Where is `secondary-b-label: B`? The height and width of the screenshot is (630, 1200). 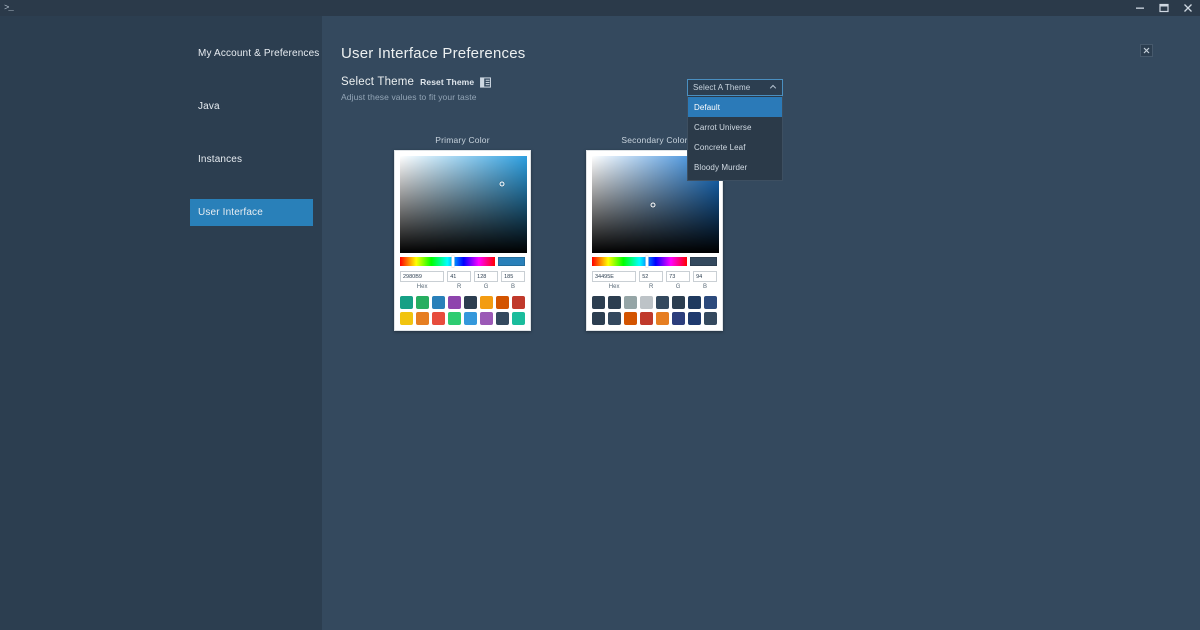 secondary-b-label: B is located at coordinates (705, 287).